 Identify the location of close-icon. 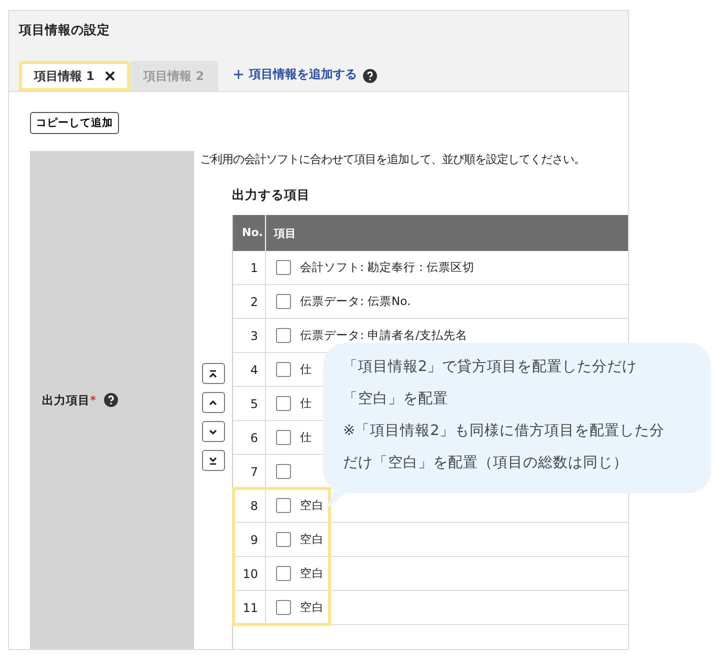
(109, 76).